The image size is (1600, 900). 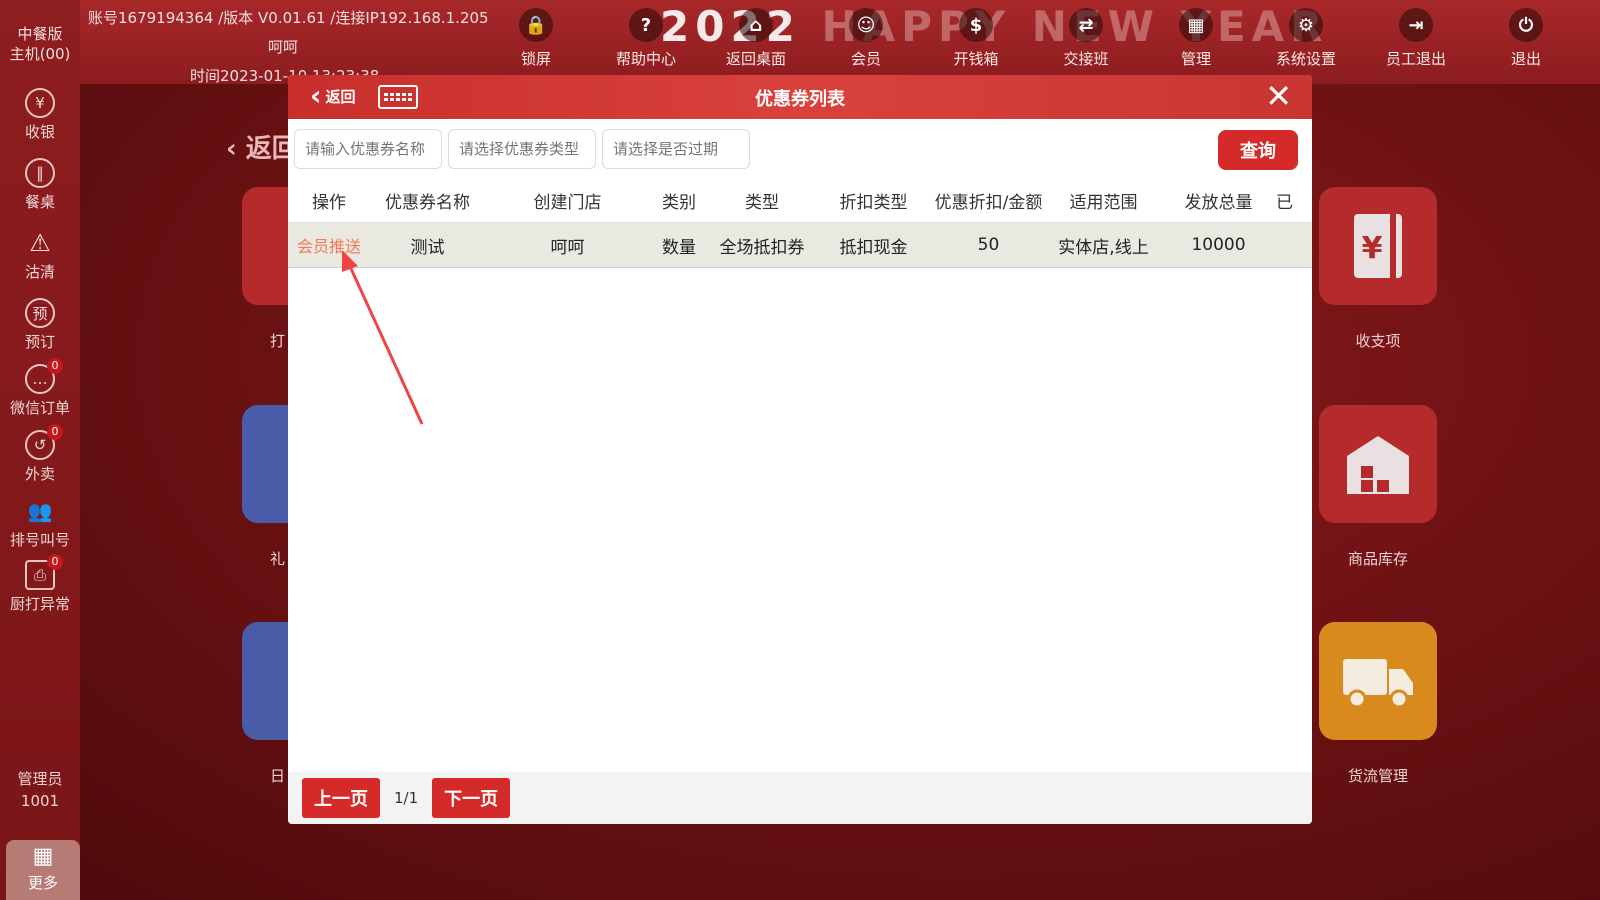 I want to click on sidebar-item-tables: ‖ 餐桌, so click(x=40, y=185).